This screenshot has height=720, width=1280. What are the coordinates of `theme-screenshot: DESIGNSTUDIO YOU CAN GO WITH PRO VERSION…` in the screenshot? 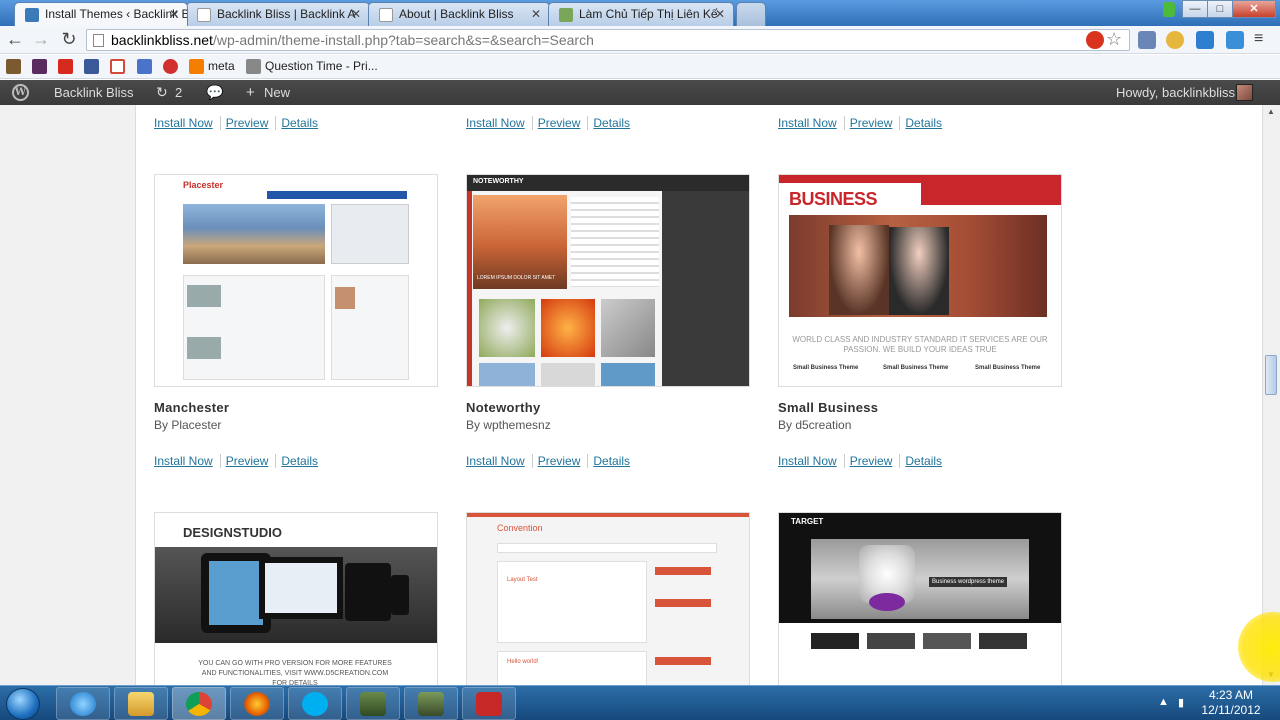 It's located at (296, 598).